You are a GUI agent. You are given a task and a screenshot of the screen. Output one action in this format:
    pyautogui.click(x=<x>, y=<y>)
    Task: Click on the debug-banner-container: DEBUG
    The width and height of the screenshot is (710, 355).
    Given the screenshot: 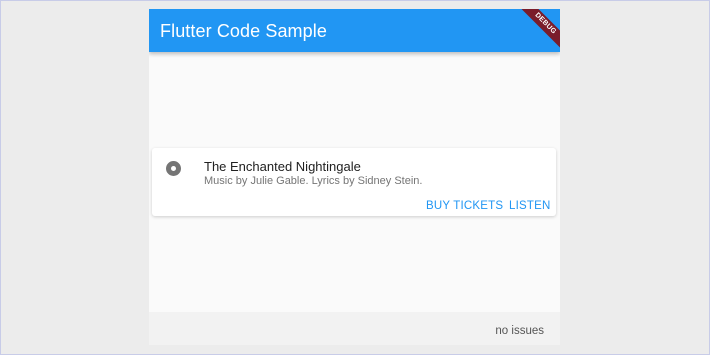 What is the action you would take?
    pyautogui.click(x=535, y=34)
    